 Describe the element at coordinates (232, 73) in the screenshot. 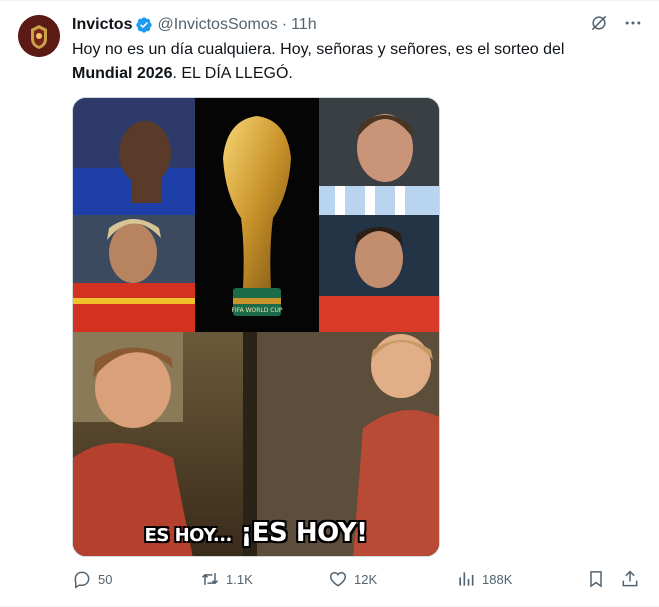

I see `tweet-text-rest: . EL DÍA LLEGÓ.` at that location.